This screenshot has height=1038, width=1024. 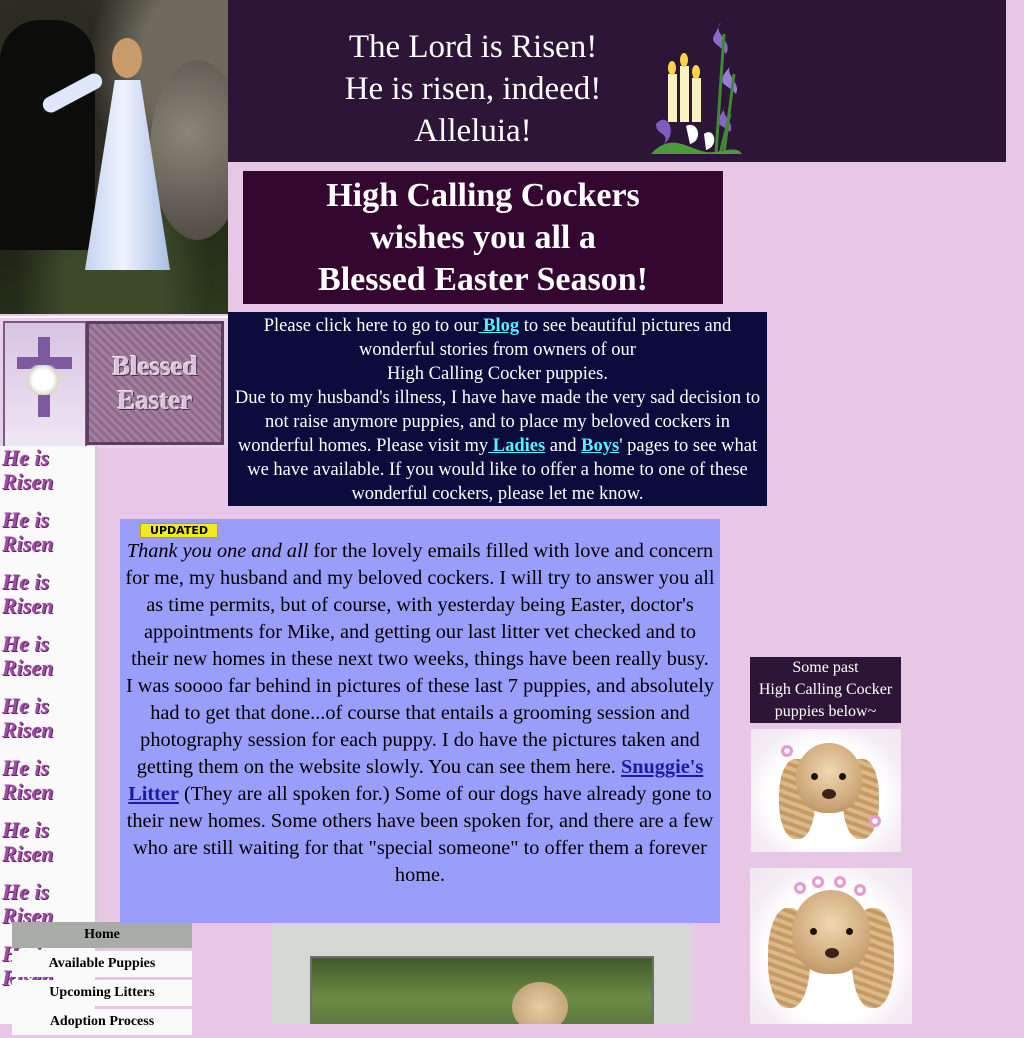 I want to click on blessed-easter-line2: Easter, so click(x=155, y=400).